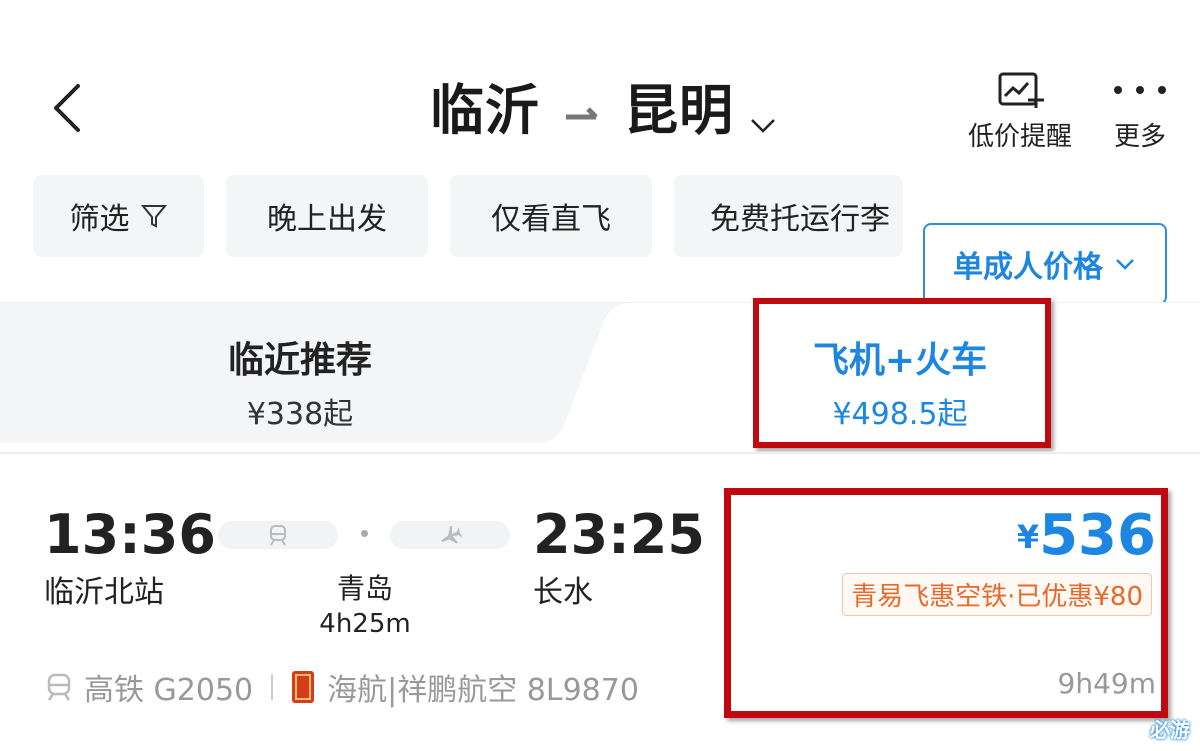 Image resolution: width=1200 pixels, height=751 pixels. I want to click on promo-badge: 青易飞惠空铁·已优惠¥80, so click(997, 594).